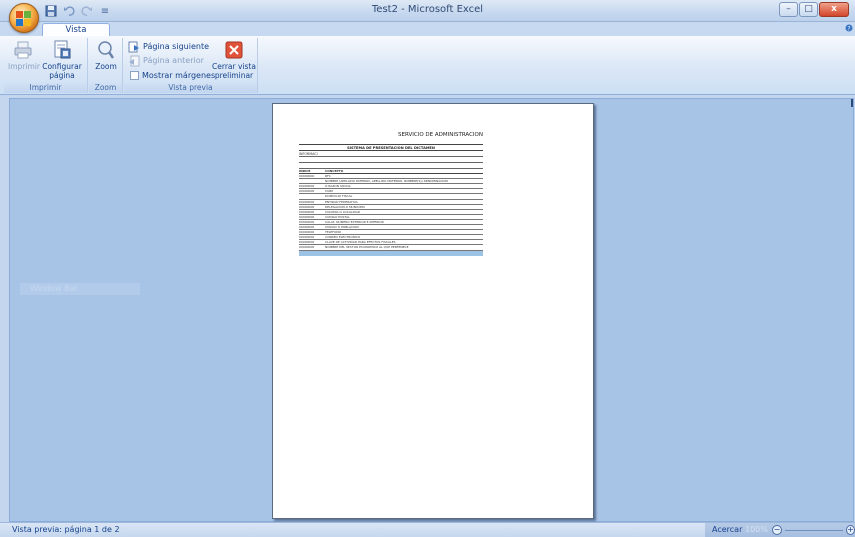  Describe the element at coordinates (23, 50) in the screenshot. I see `printer-icon` at that location.